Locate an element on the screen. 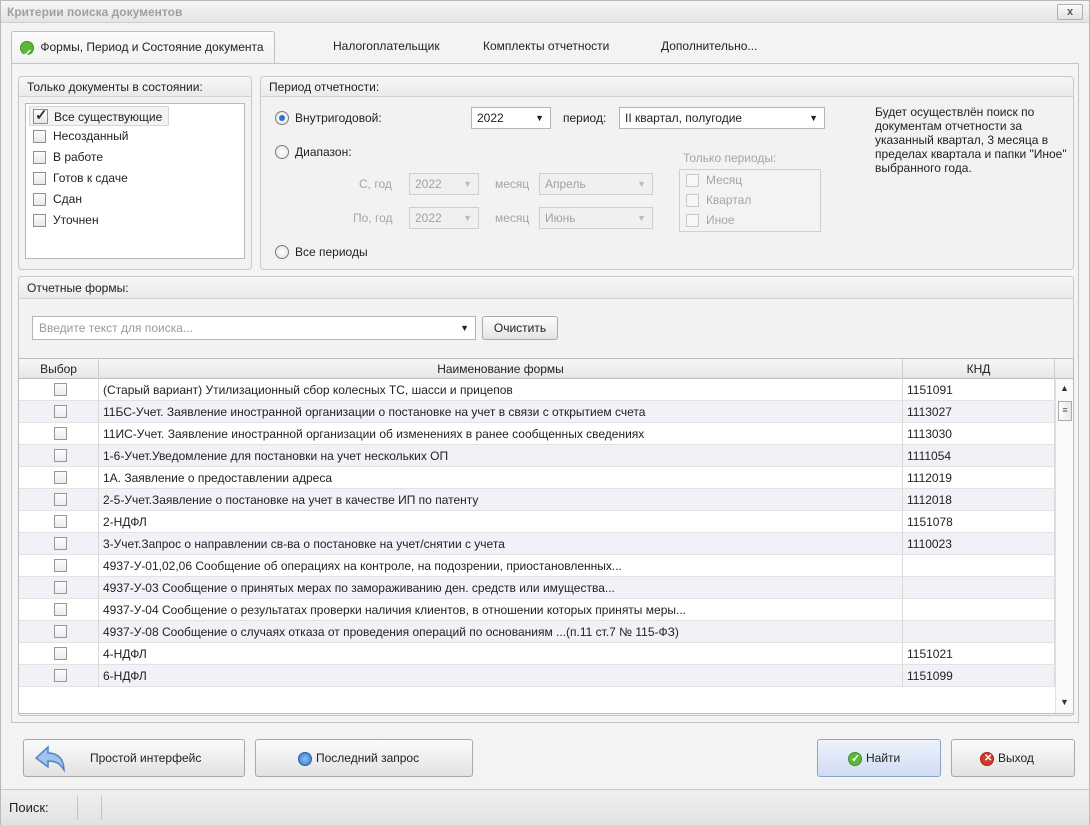 This screenshot has height=825, width=1090. table-row: 2-НДФЛ 1151078 is located at coordinates (537, 522).